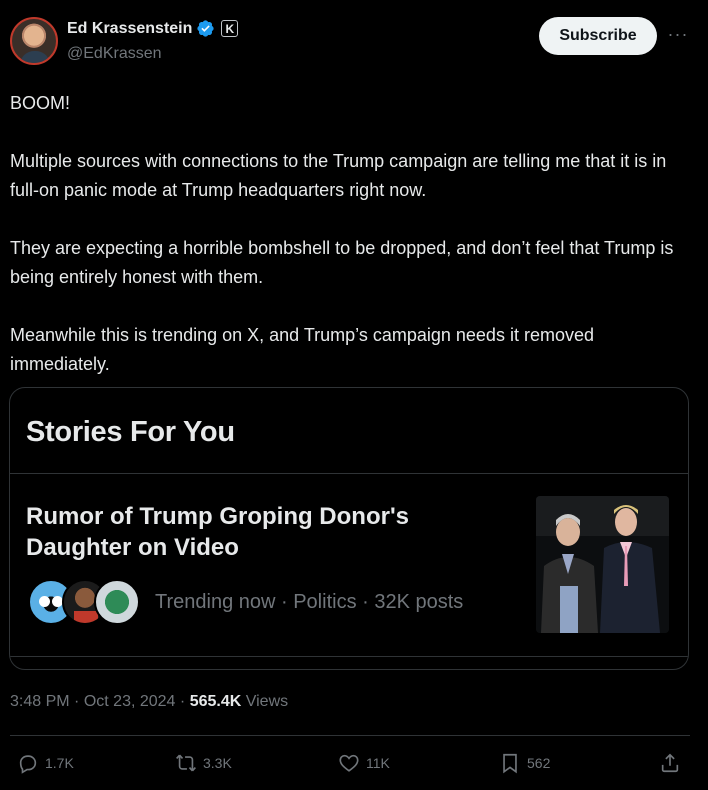  Describe the element at coordinates (129, 29) in the screenshot. I see `author-display-name: Ed Krassenstein` at that location.